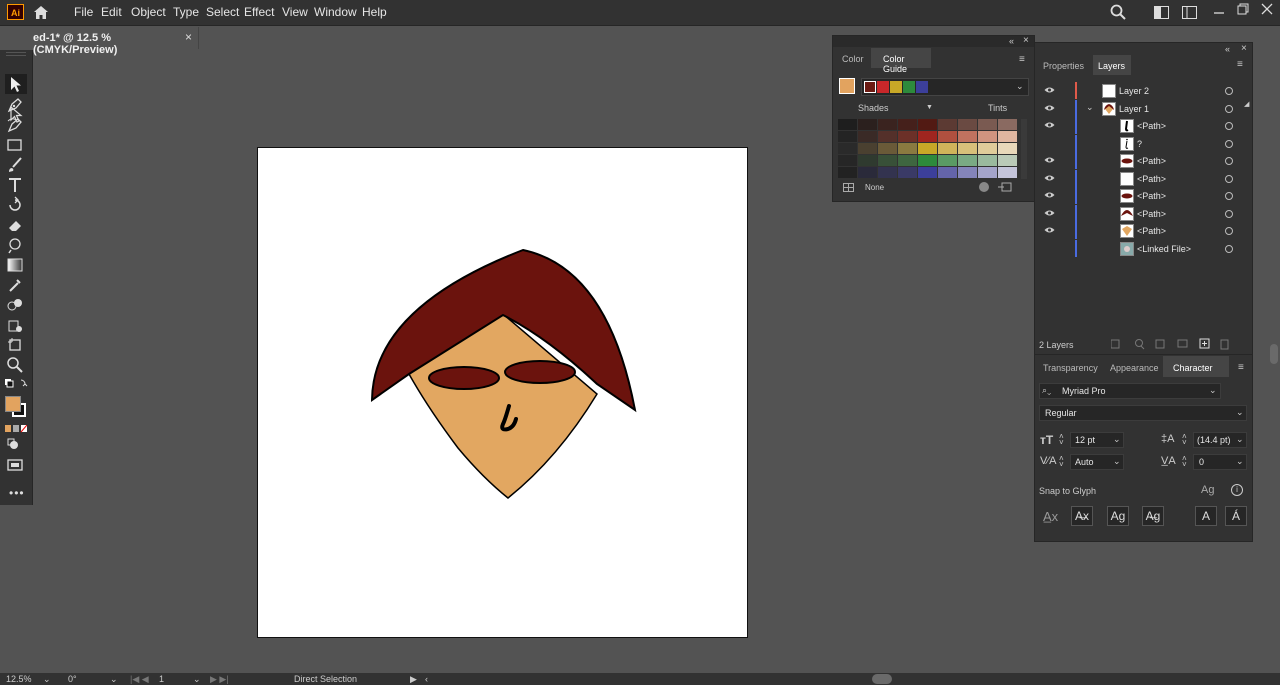  Describe the element at coordinates (16, 125) in the screenshot. I see `curvature-tool-icon` at that location.